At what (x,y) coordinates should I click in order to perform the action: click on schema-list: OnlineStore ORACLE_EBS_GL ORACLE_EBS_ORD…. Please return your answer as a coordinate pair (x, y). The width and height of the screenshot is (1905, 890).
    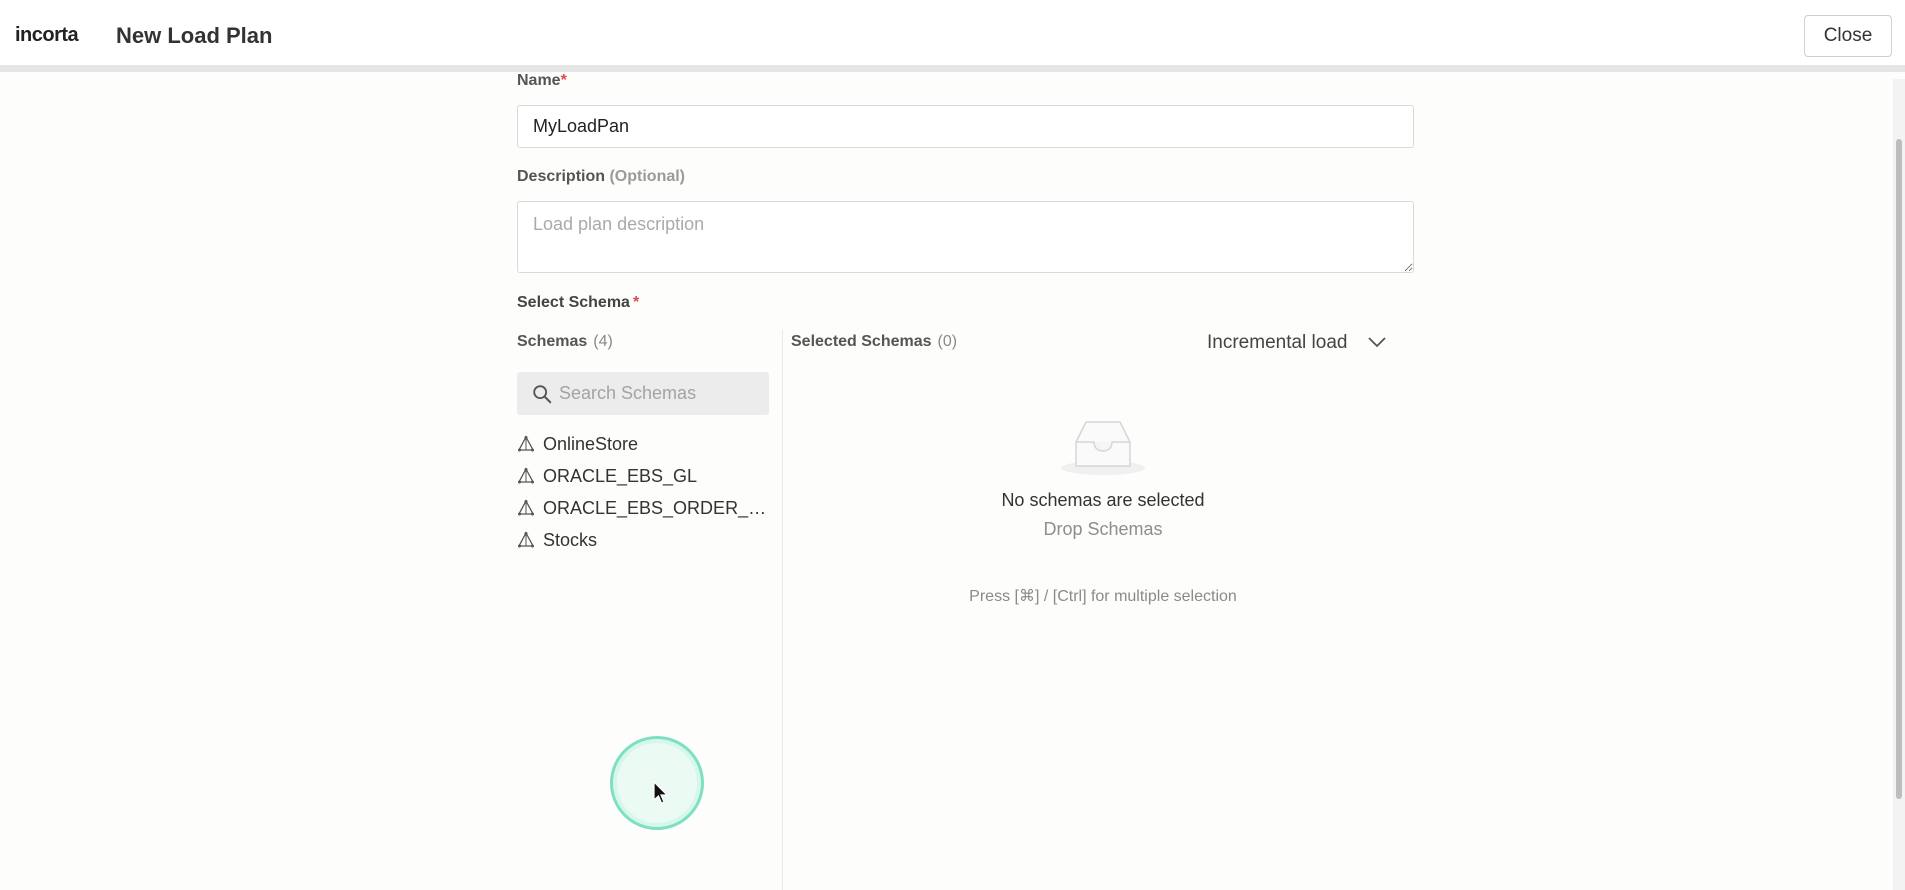
    Looking at the image, I should click on (647, 492).